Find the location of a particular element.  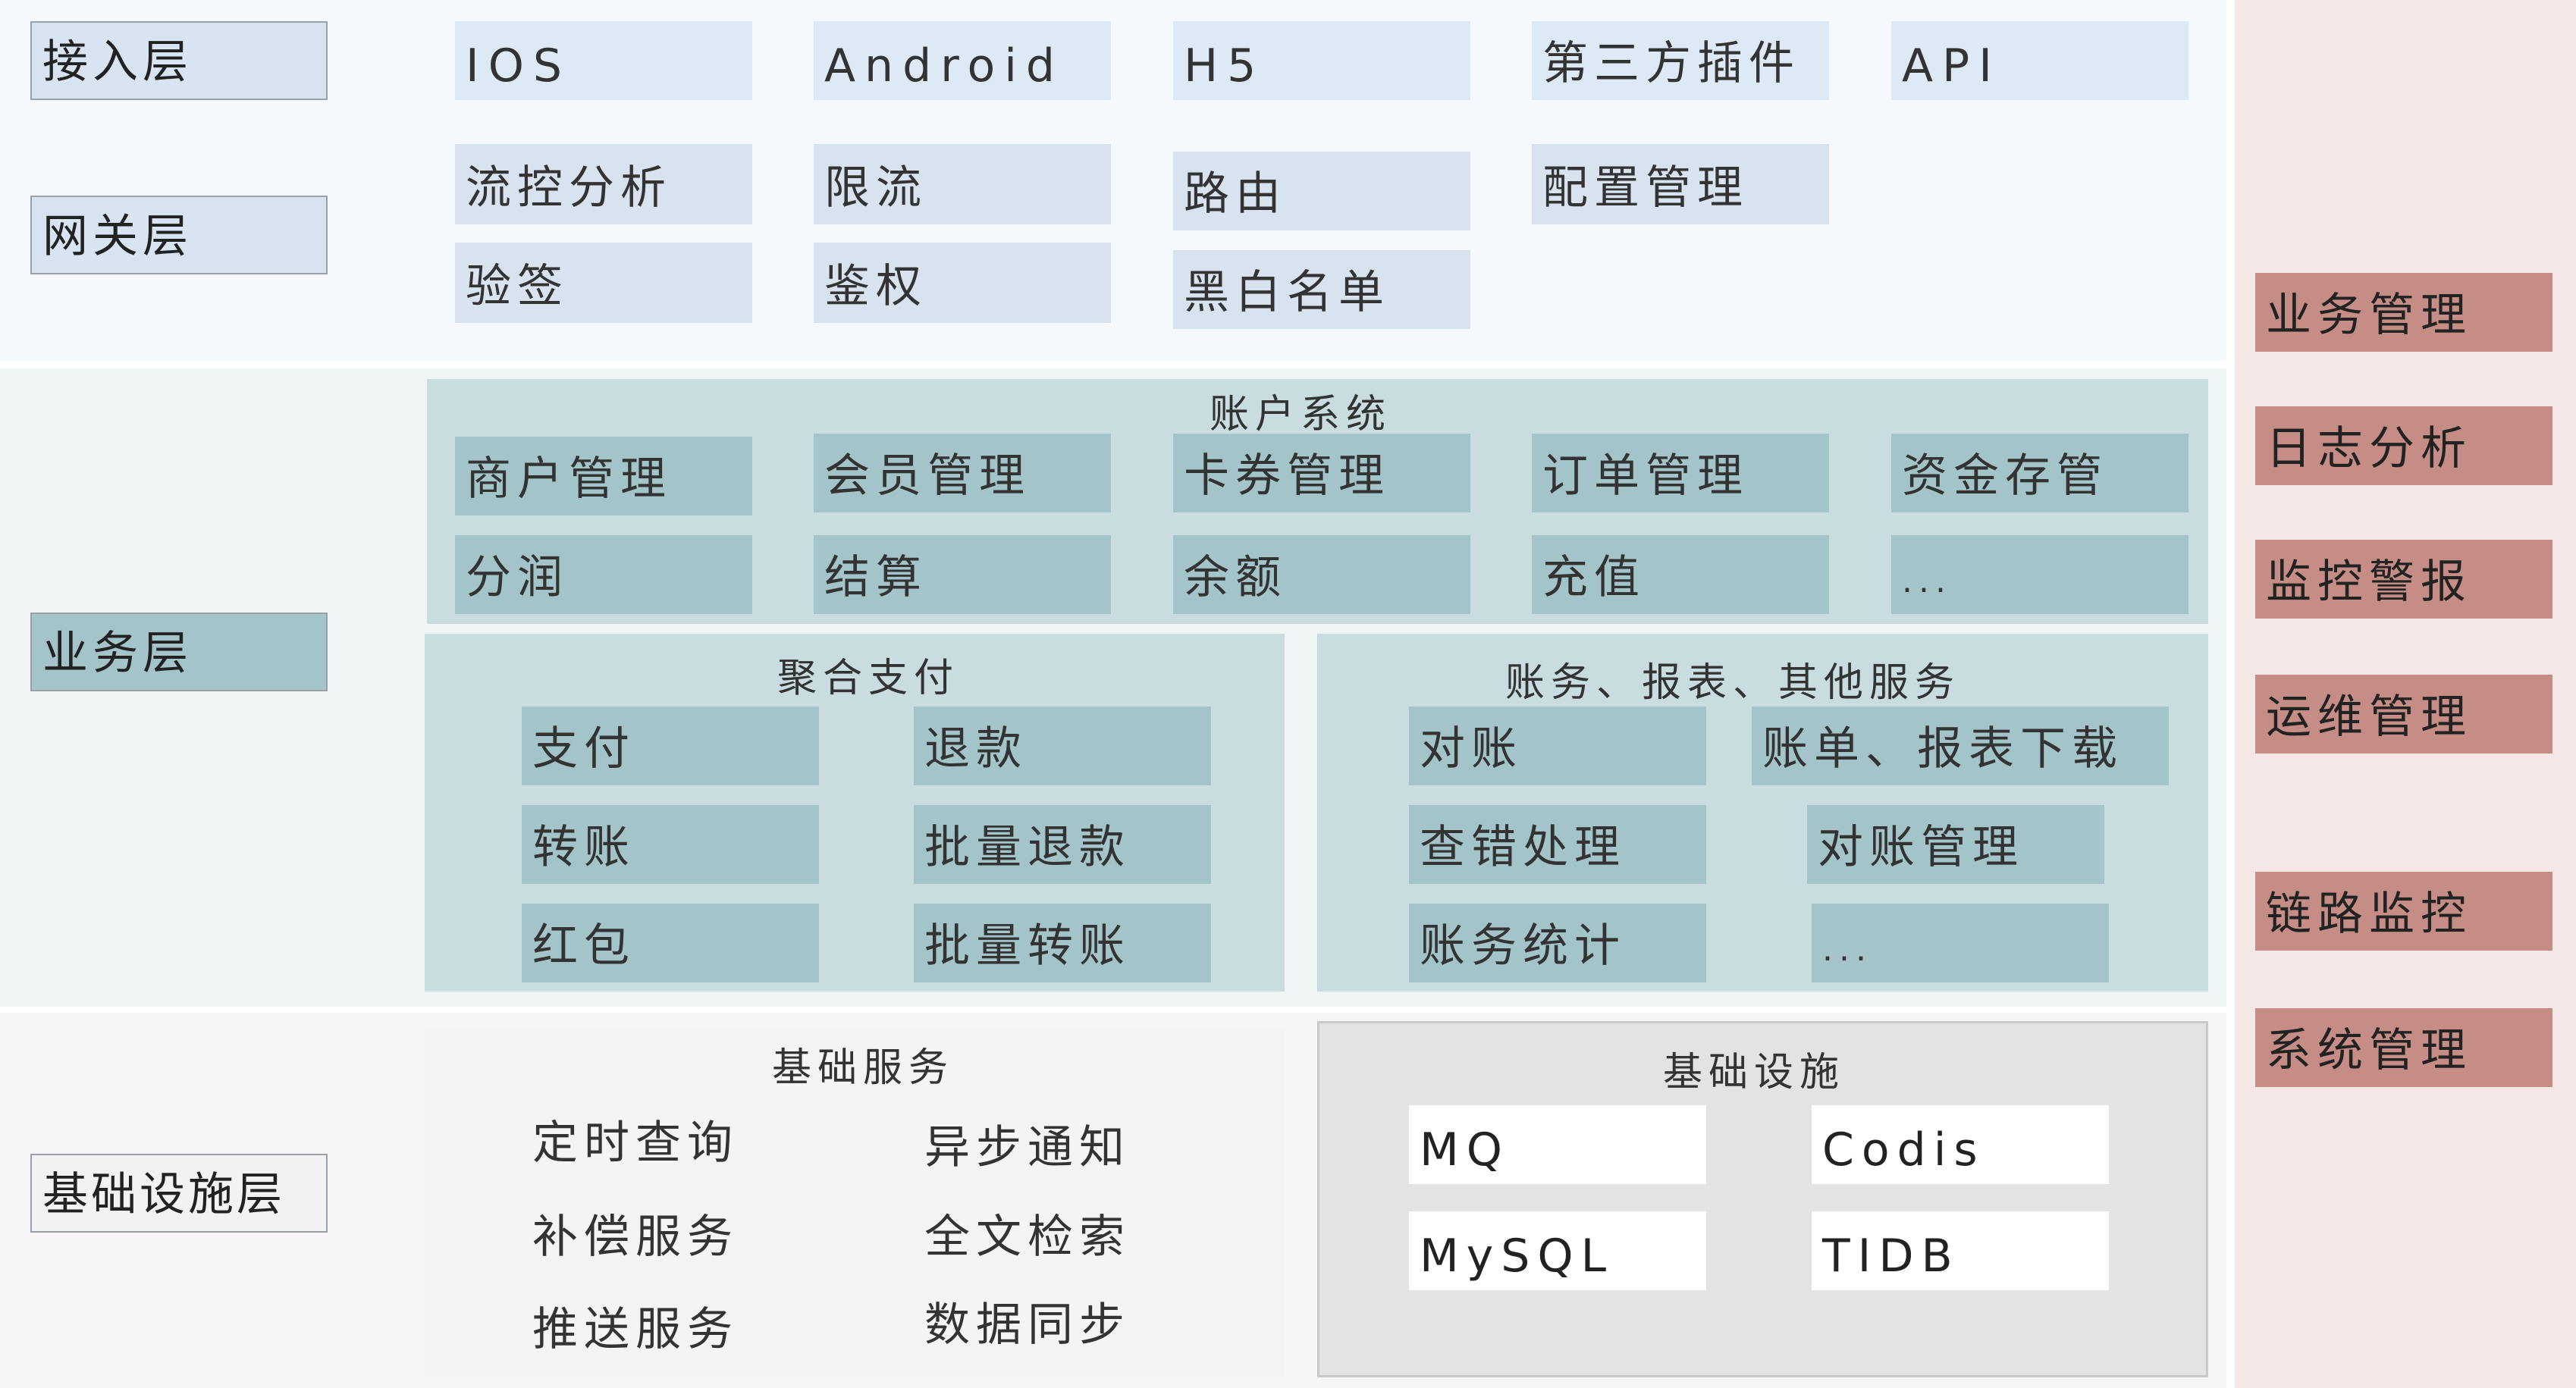

gateway-item-flow-control: 流控分析 is located at coordinates (603, 184).